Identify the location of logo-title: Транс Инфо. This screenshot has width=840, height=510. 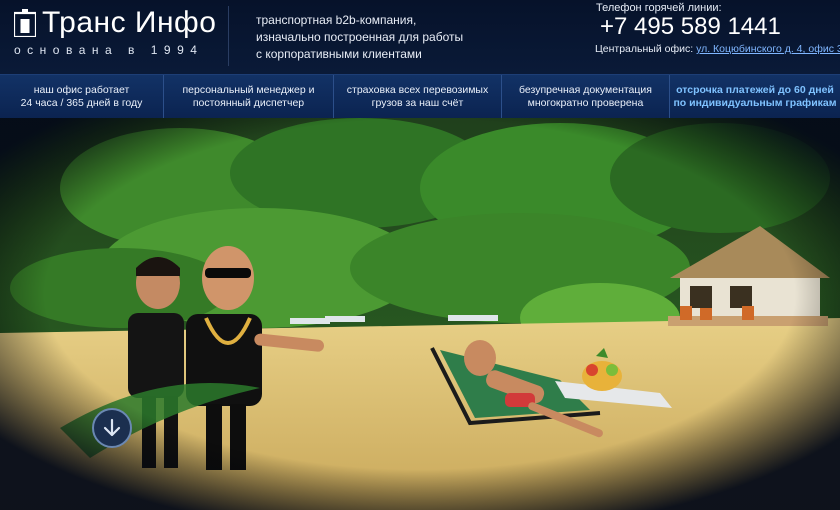
(129, 23).